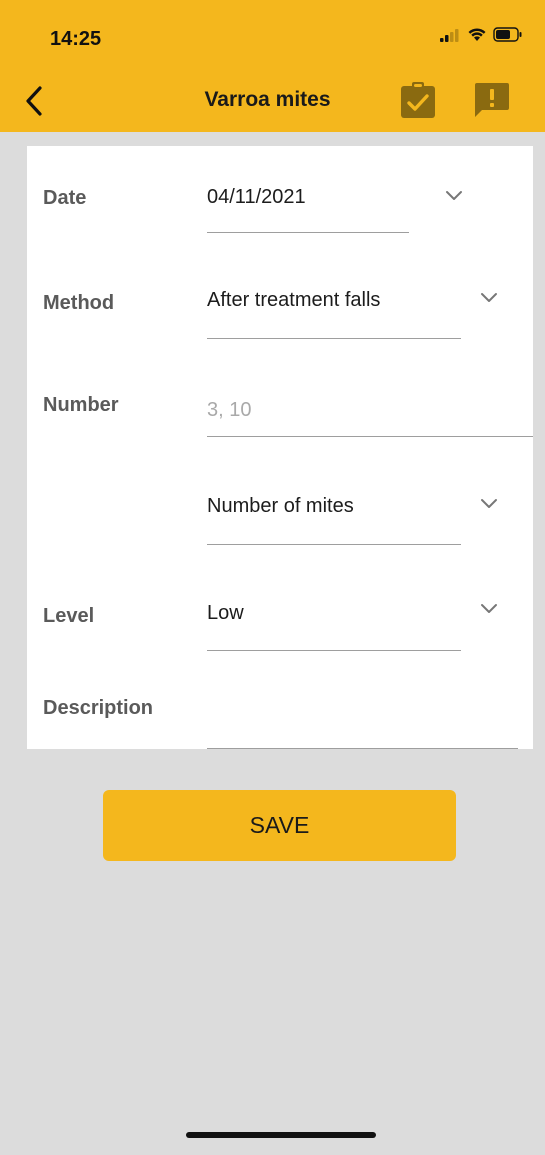 The width and height of the screenshot is (545, 1155). What do you see at coordinates (334, 626) in the screenshot?
I see `level-select: Low` at bounding box center [334, 626].